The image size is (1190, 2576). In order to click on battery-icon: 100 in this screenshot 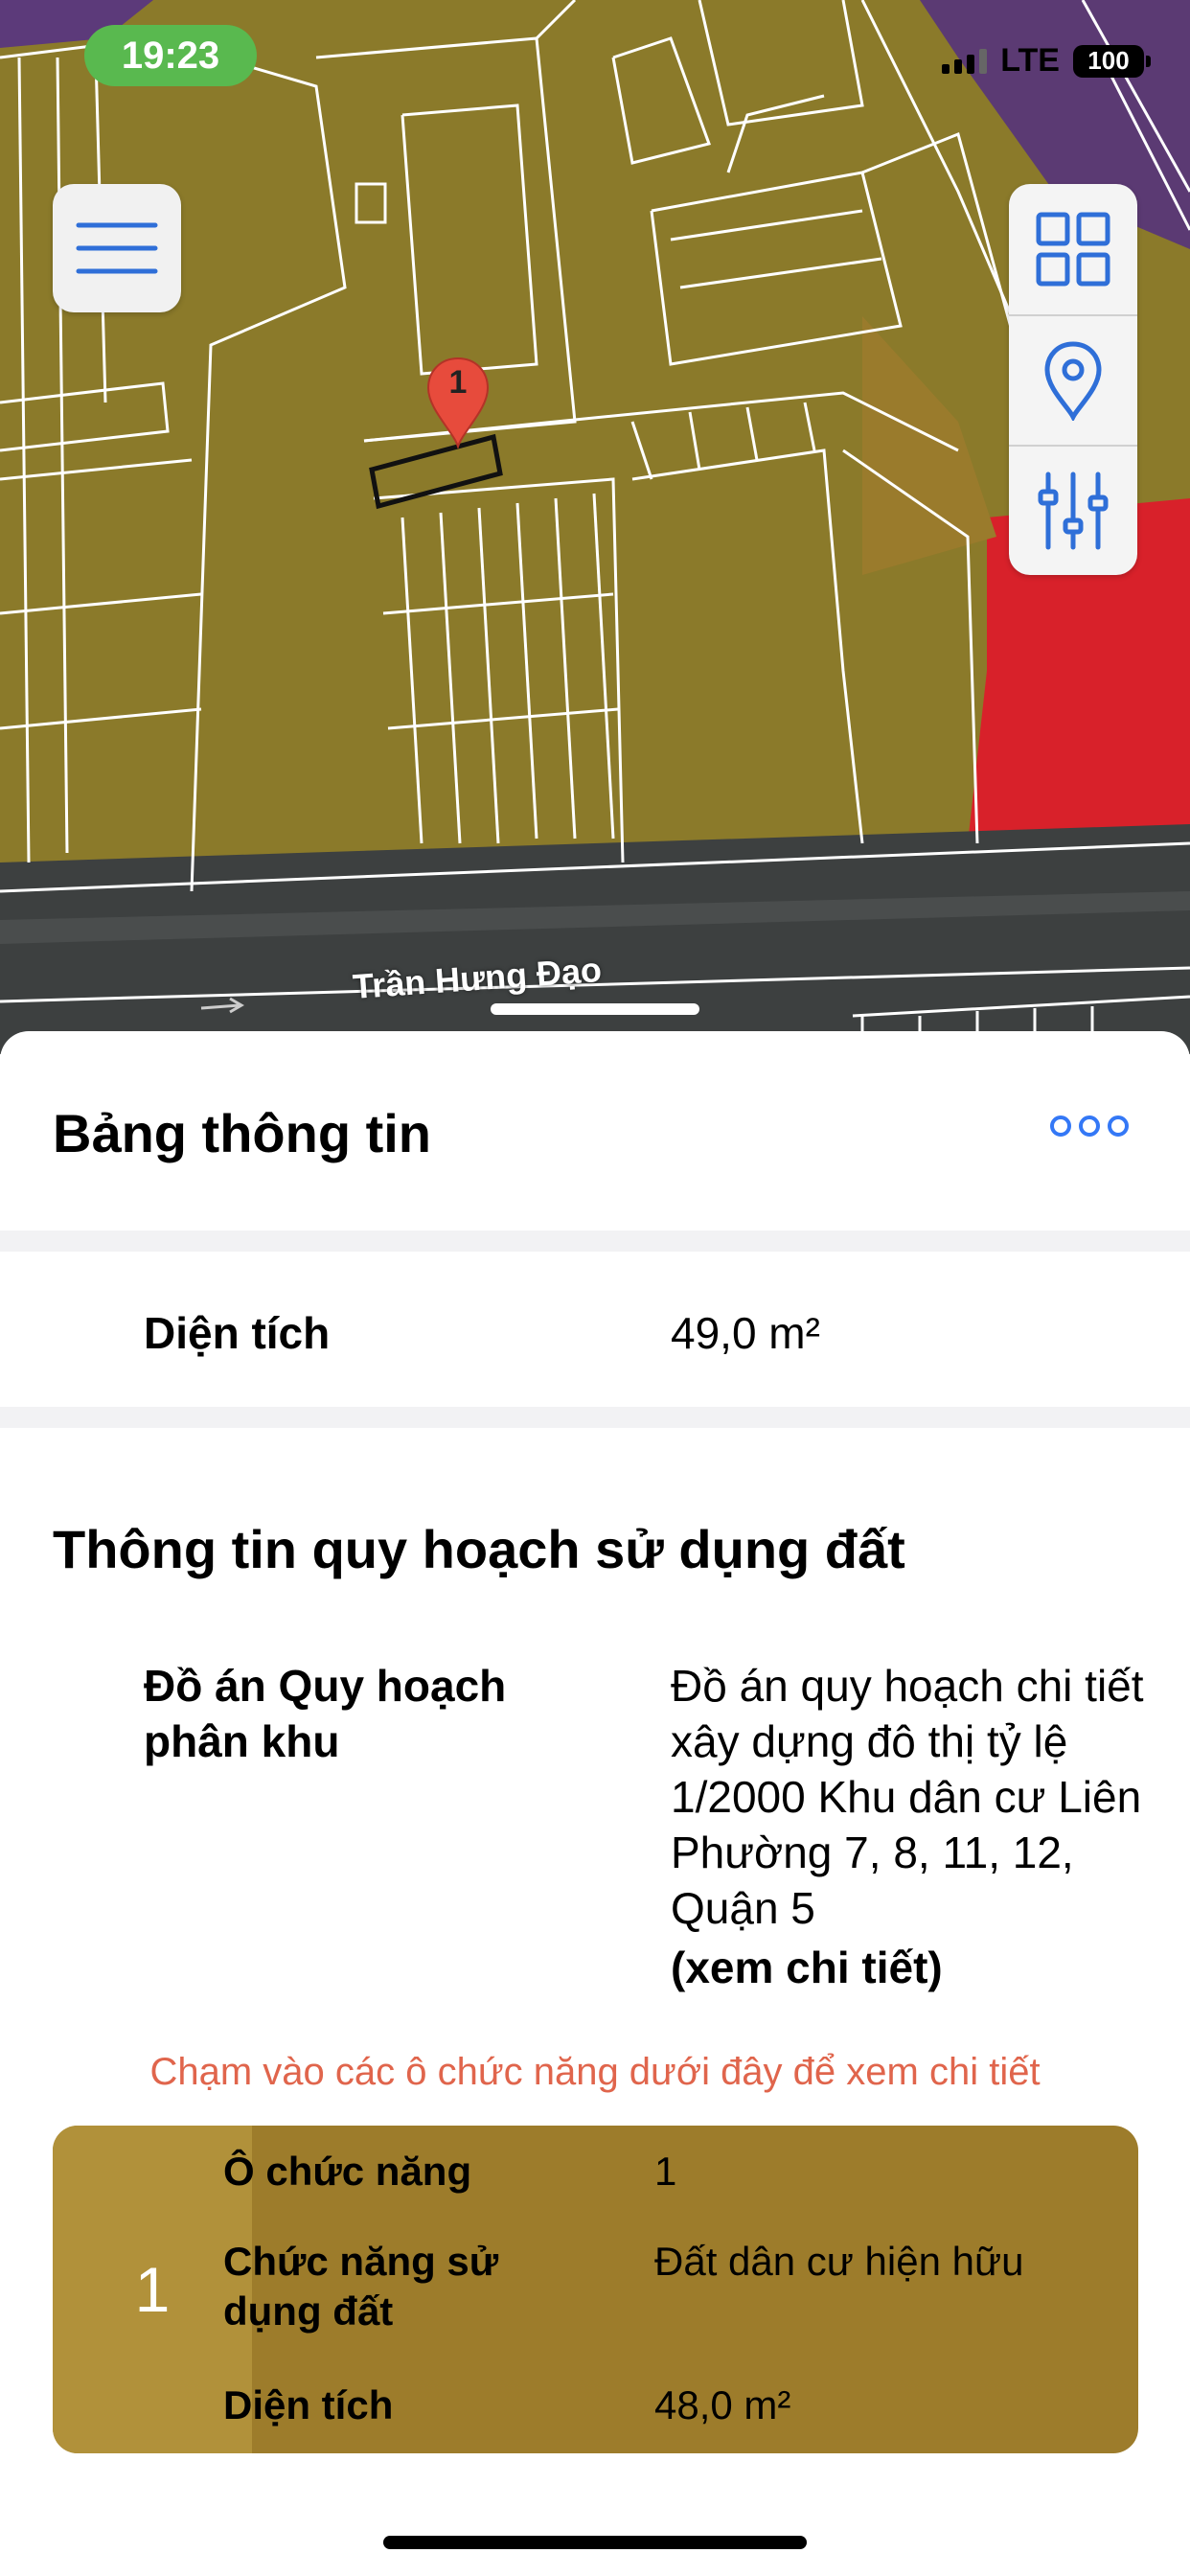, I will do `click(1112, 61)`.